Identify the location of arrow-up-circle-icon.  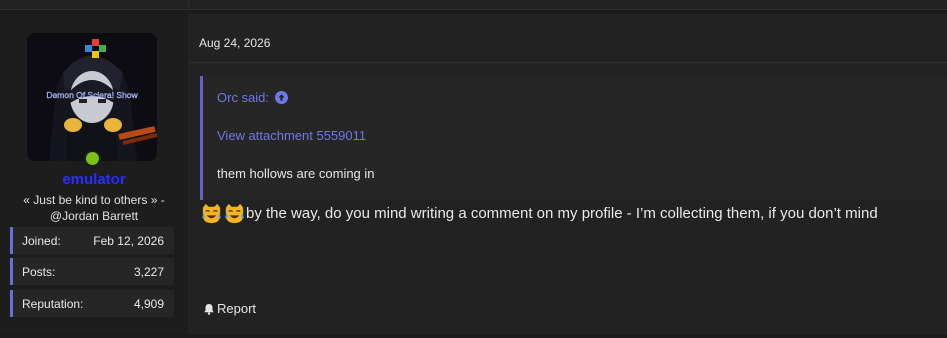
(282, 97).